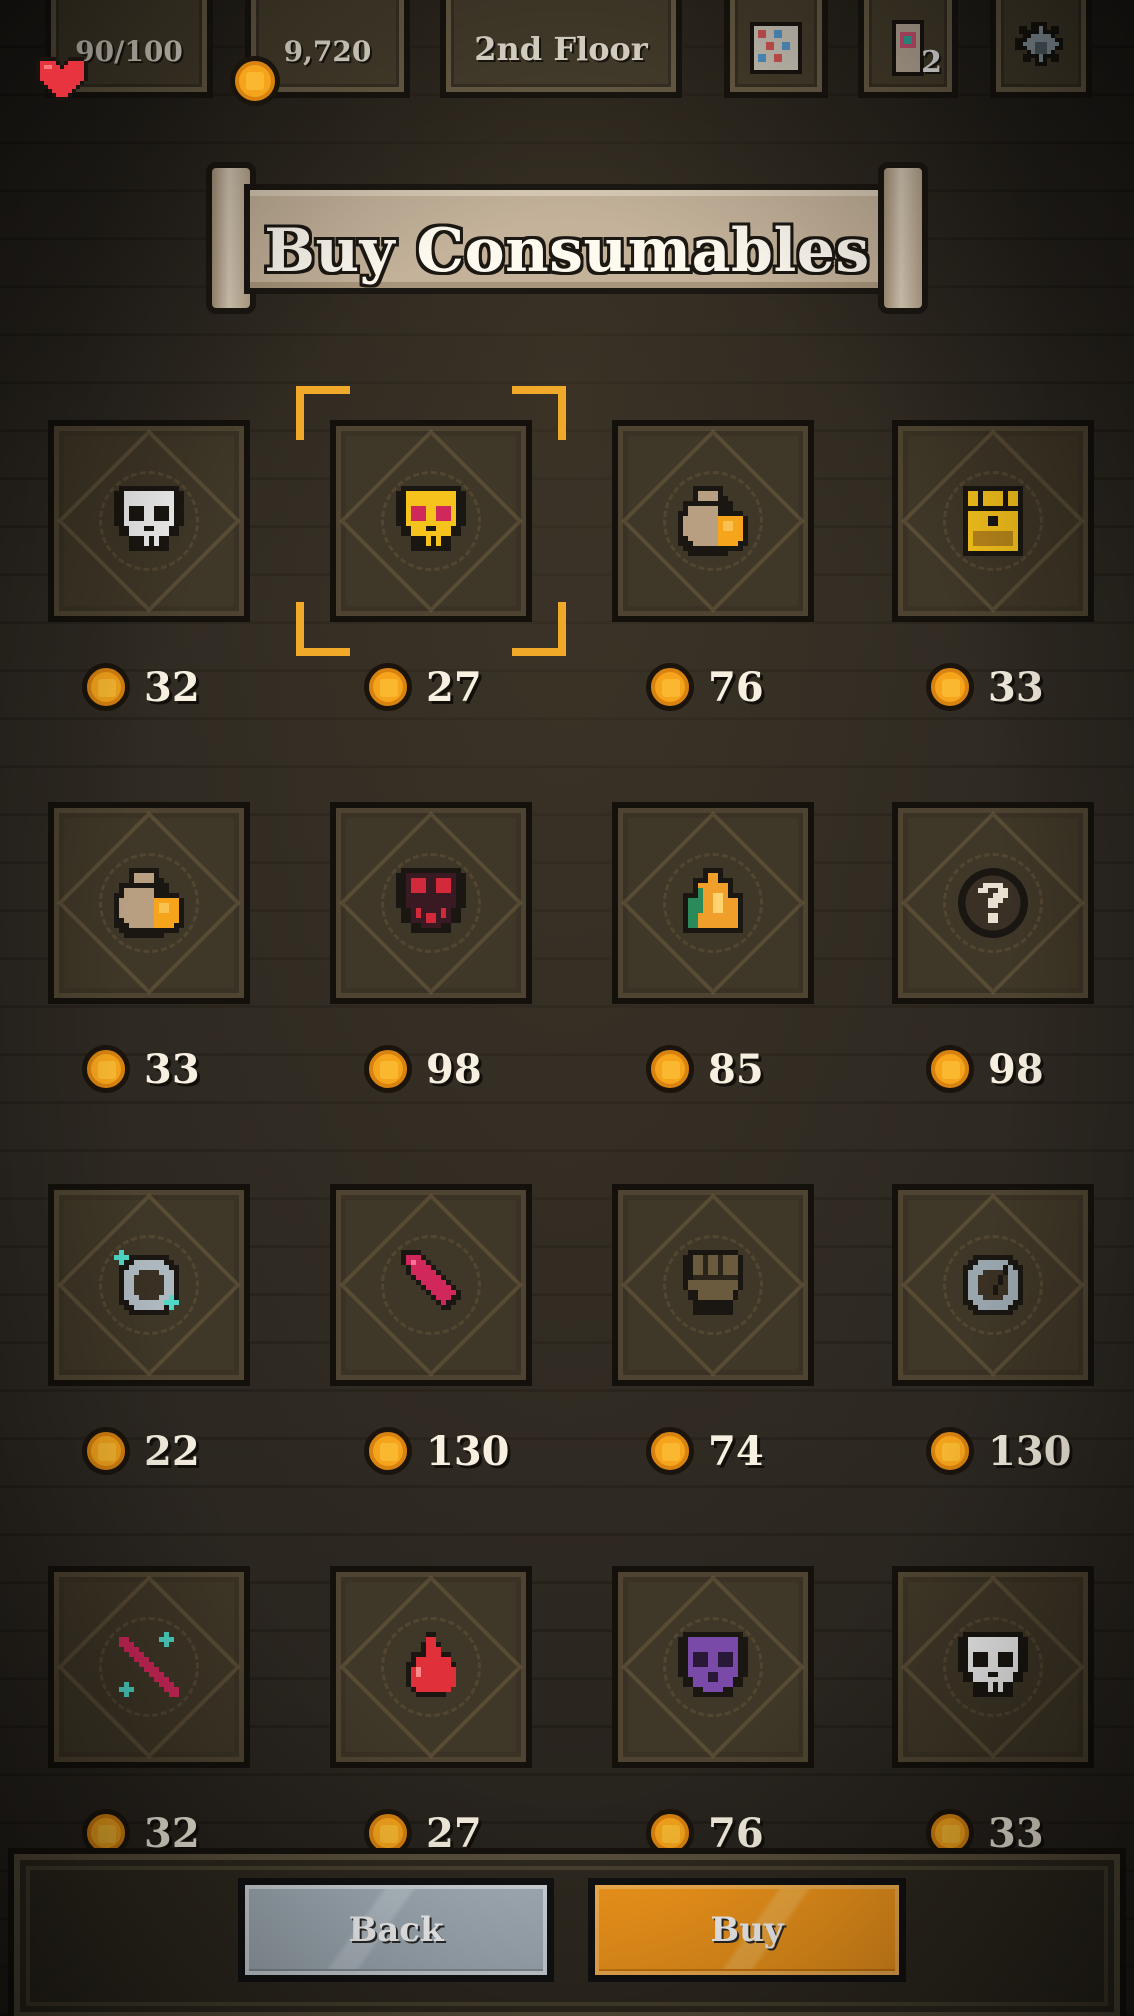  What do you see at coordinates (713, 900) in the screenshot?
I see `fire-tent-icon` at bounding box center [713, 900].